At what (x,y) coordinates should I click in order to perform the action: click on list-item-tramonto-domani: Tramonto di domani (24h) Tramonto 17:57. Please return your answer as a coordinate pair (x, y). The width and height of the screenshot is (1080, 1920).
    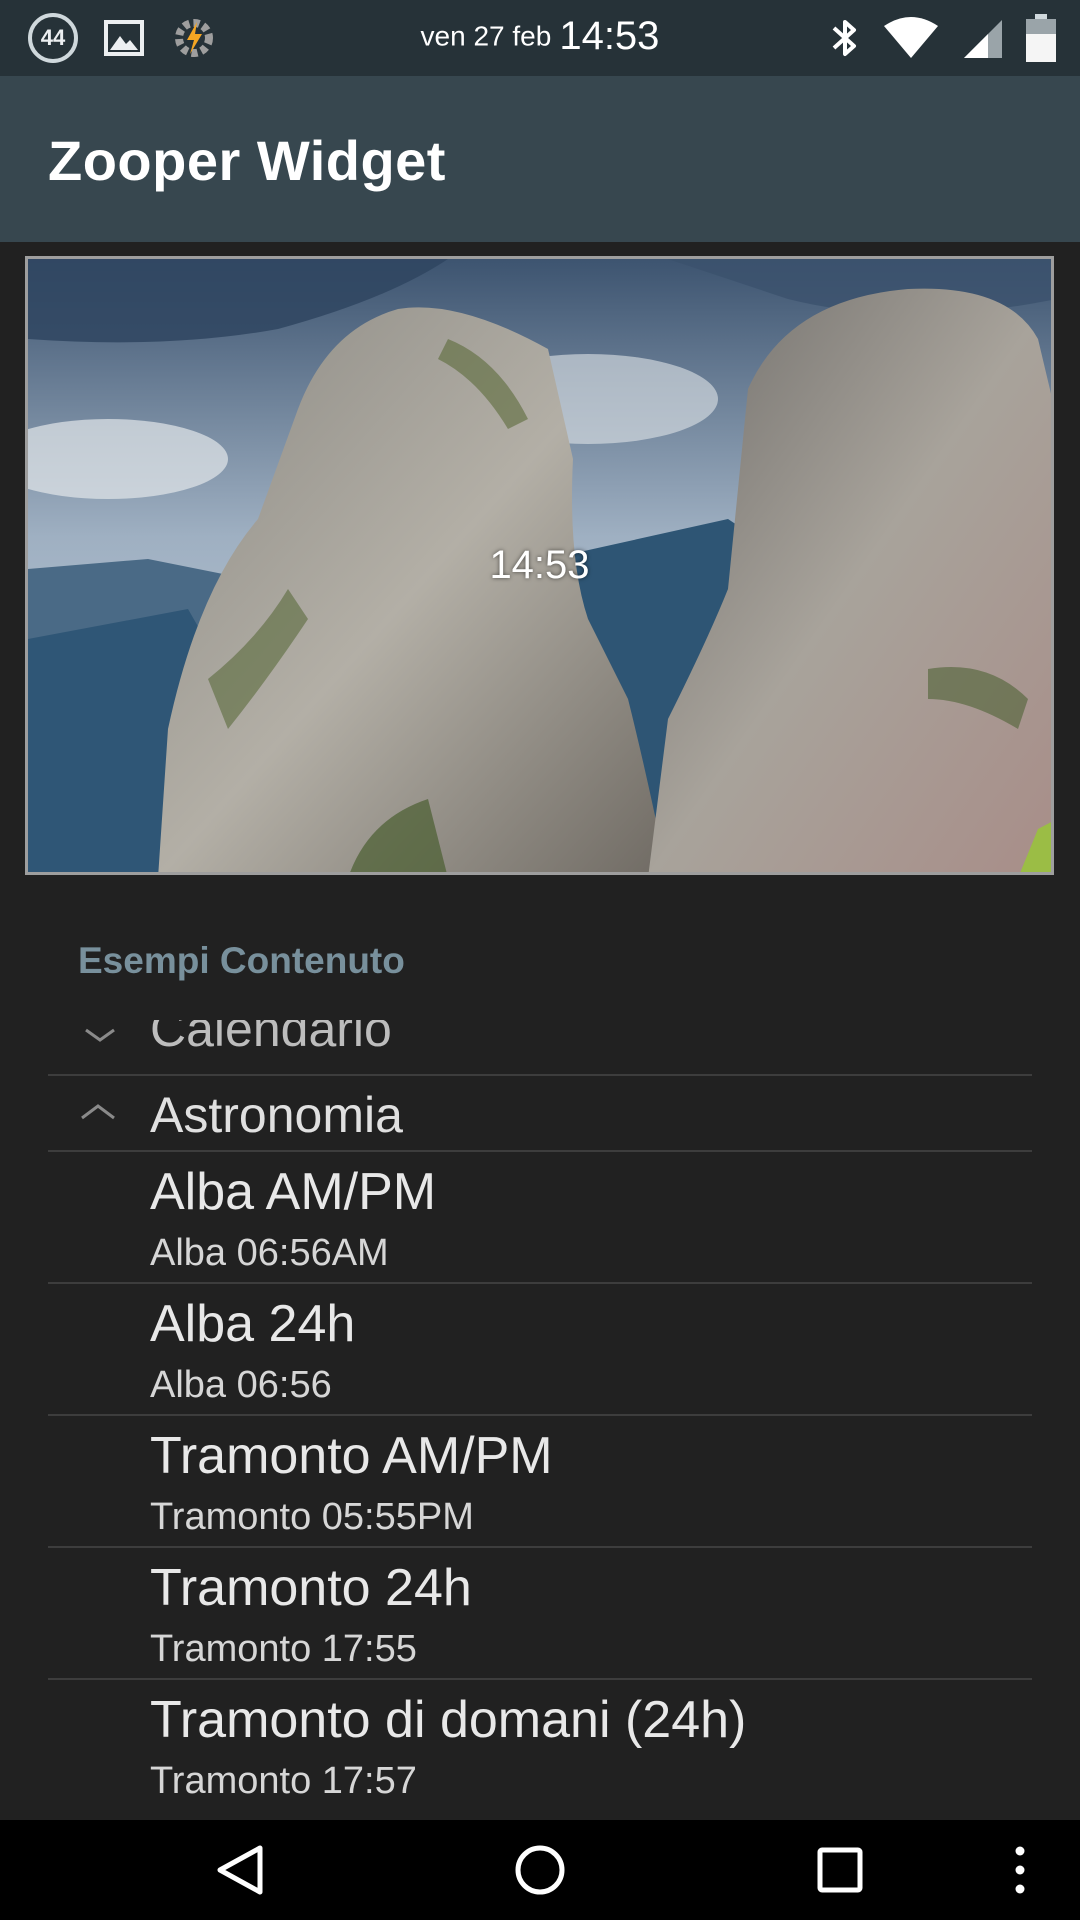
    Looking at the image, I should click on (540, 1746).